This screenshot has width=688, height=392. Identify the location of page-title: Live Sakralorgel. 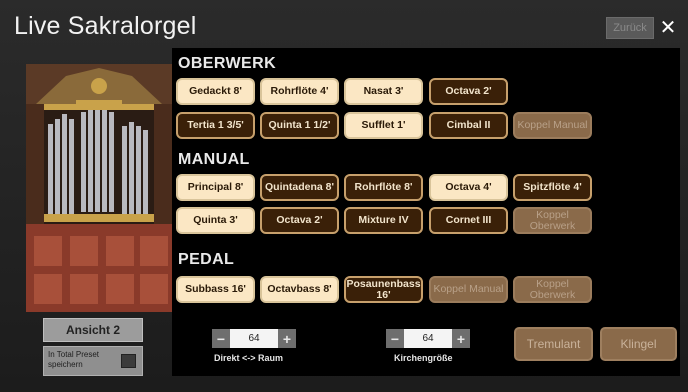
(105, 26).